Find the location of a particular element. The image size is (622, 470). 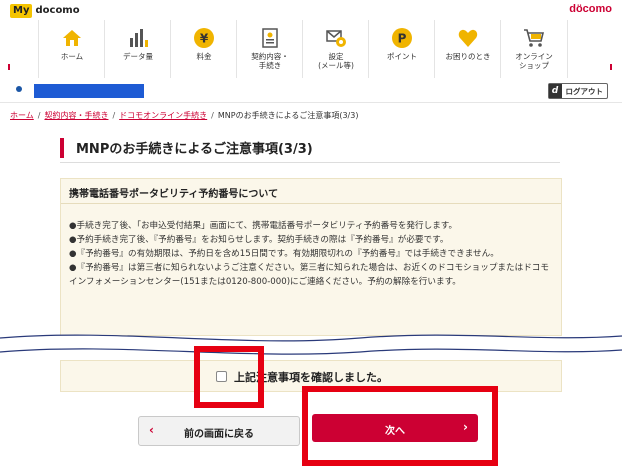

user-name-redacted is located at coordinates (89, 91).